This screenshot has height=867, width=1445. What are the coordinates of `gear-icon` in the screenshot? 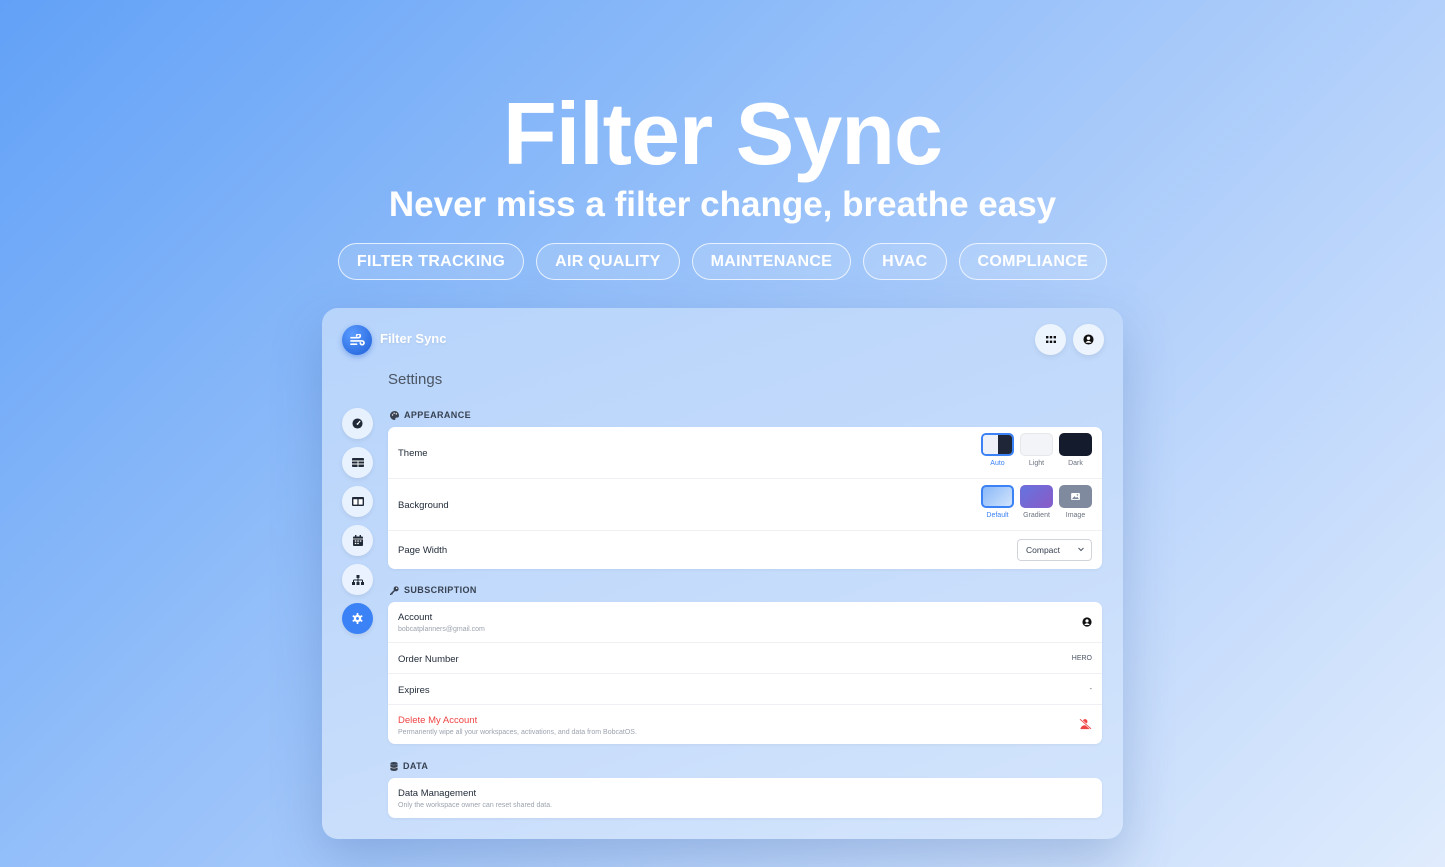 It's located at (357, 618).